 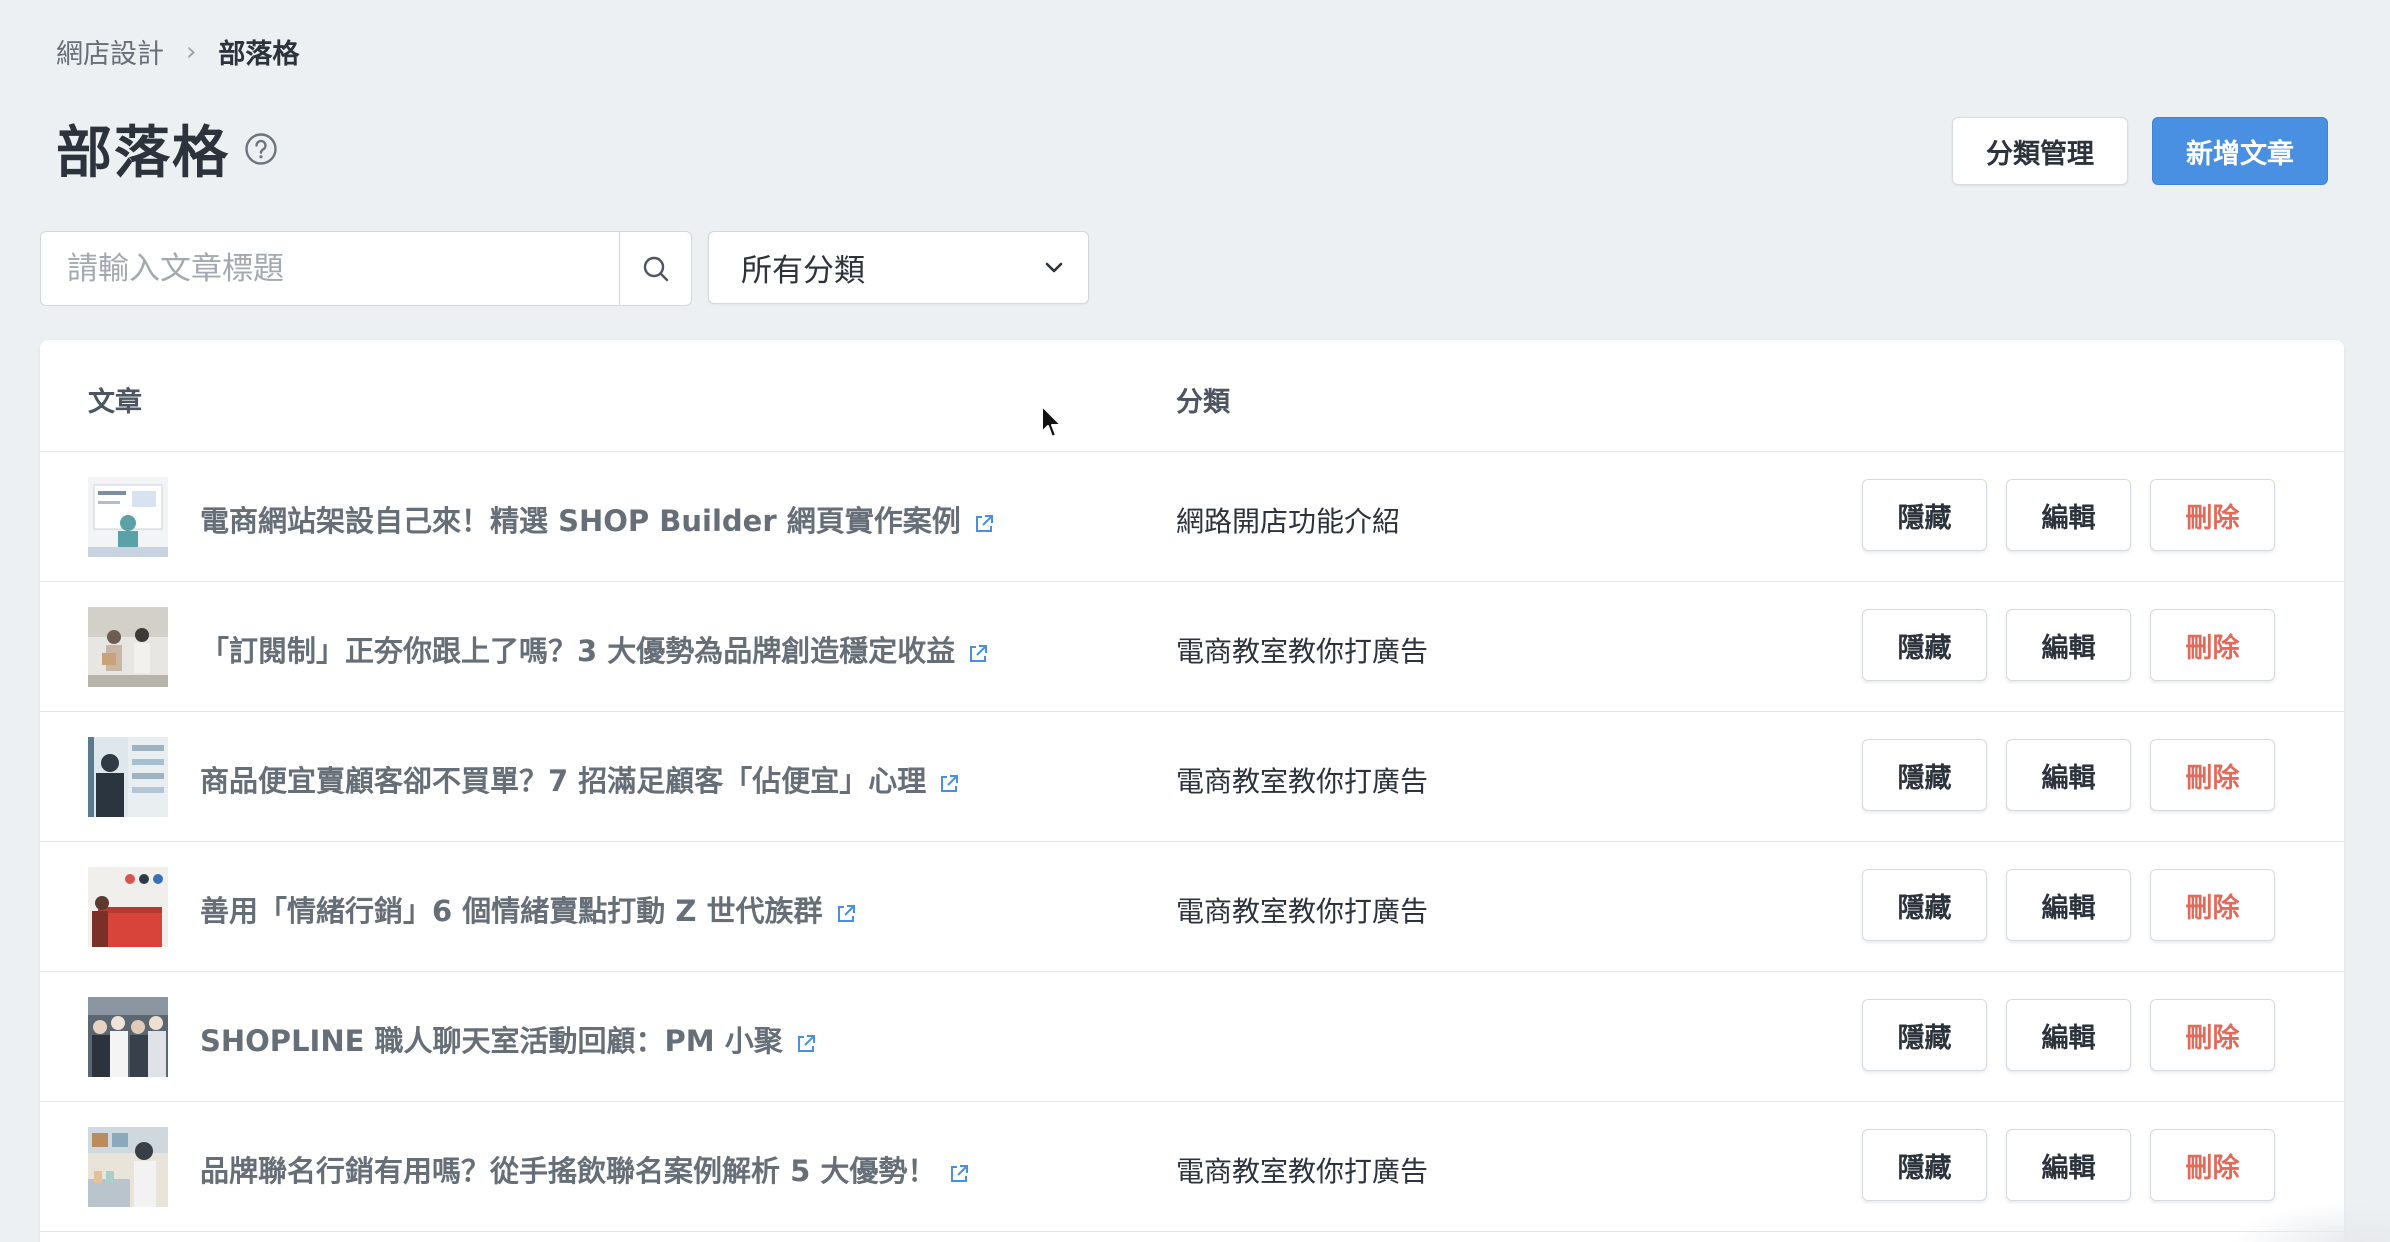 I want to click on search-button, so click(x=655, y=268).